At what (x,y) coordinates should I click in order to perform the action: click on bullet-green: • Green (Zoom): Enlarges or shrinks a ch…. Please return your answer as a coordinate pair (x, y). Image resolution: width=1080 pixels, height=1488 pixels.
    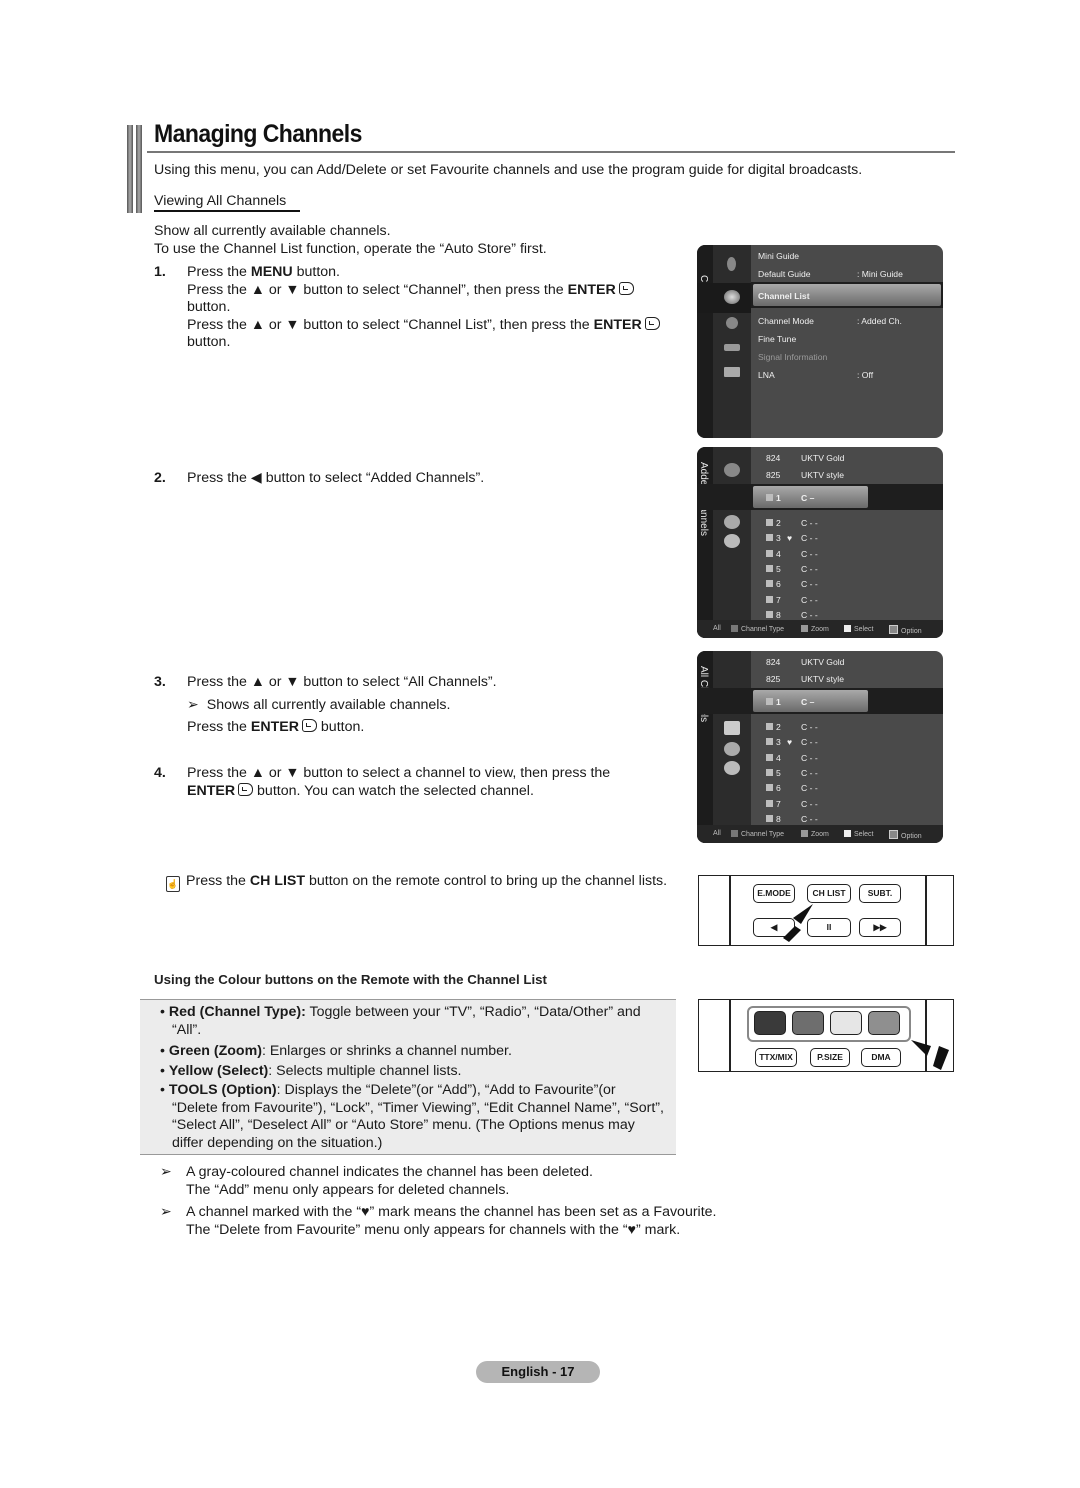
    Looking at the image, I should click on (336, 1051).